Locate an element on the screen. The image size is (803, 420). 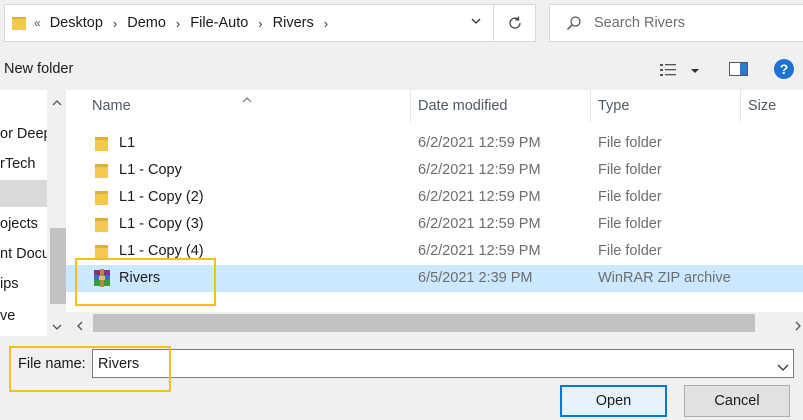
search-input is located at coordinates (687, 23).